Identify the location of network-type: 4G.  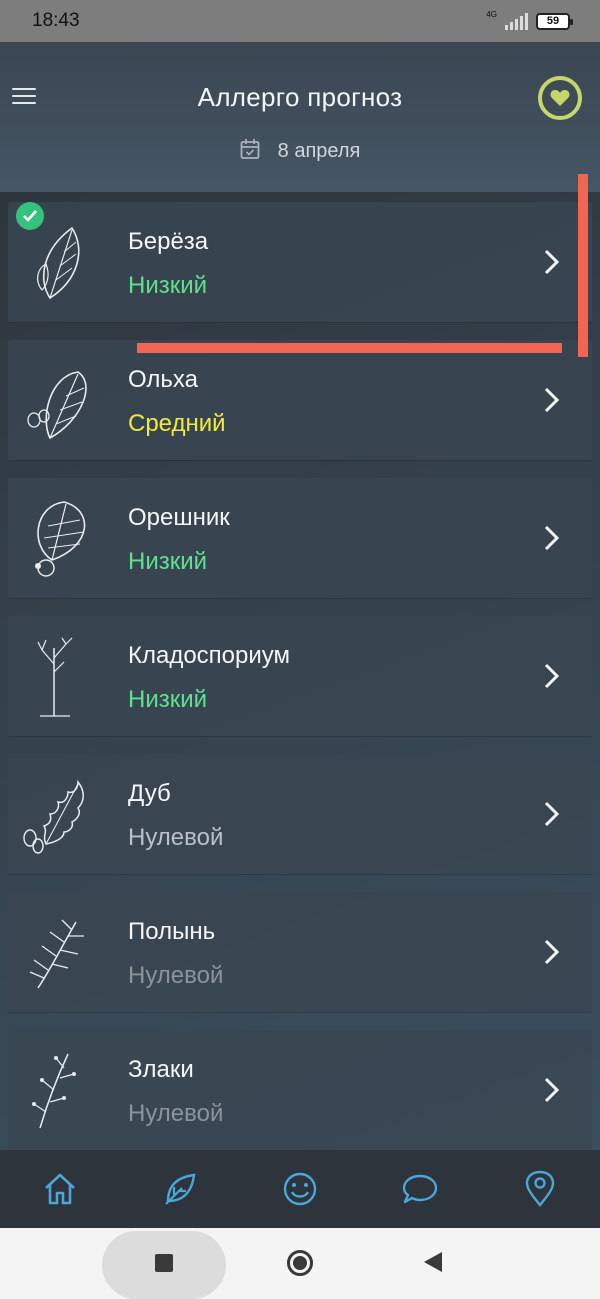
(491, 14).